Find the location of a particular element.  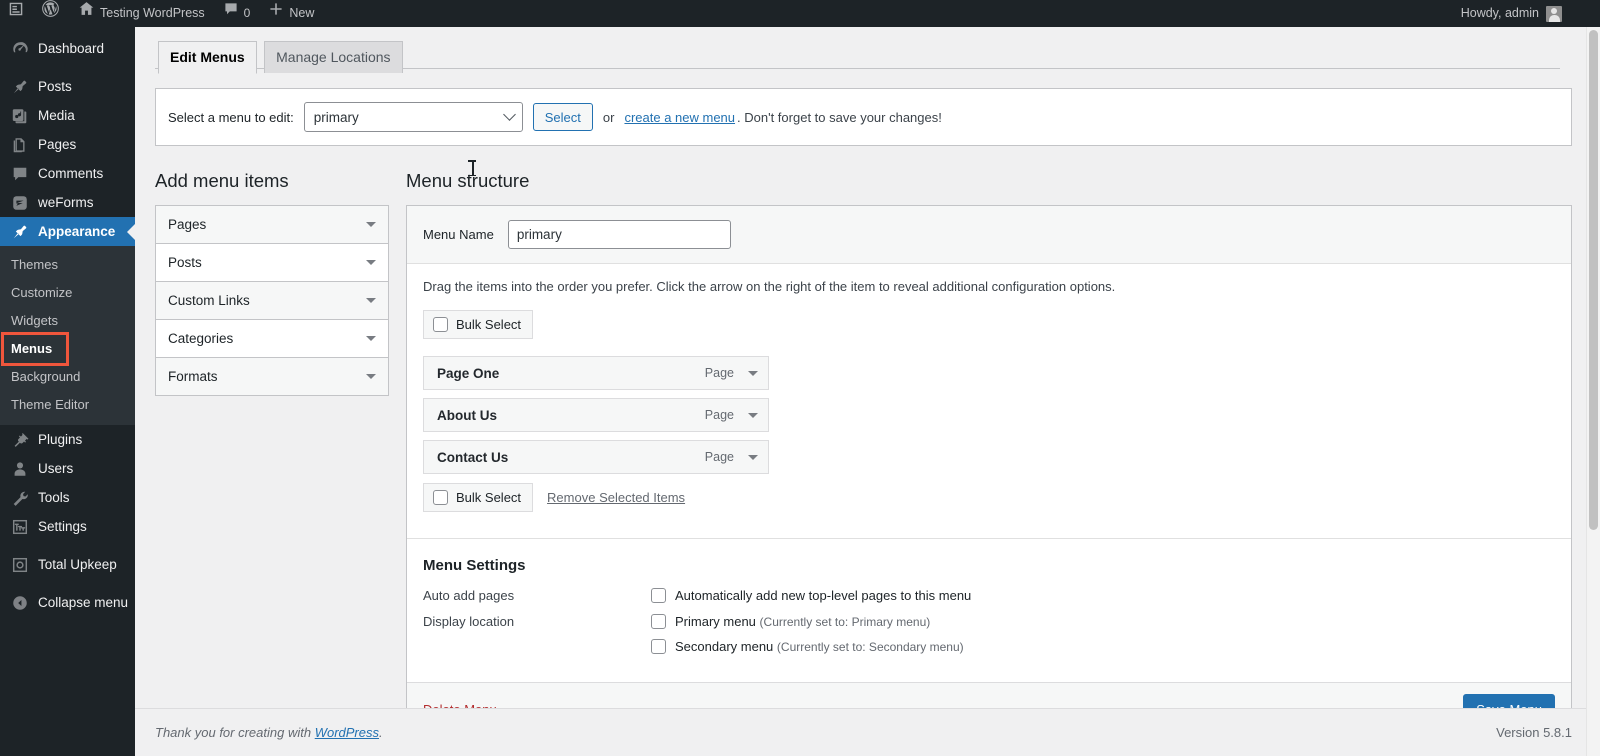

menu-select-dropdown: primary is located at coordinates (413, 117).